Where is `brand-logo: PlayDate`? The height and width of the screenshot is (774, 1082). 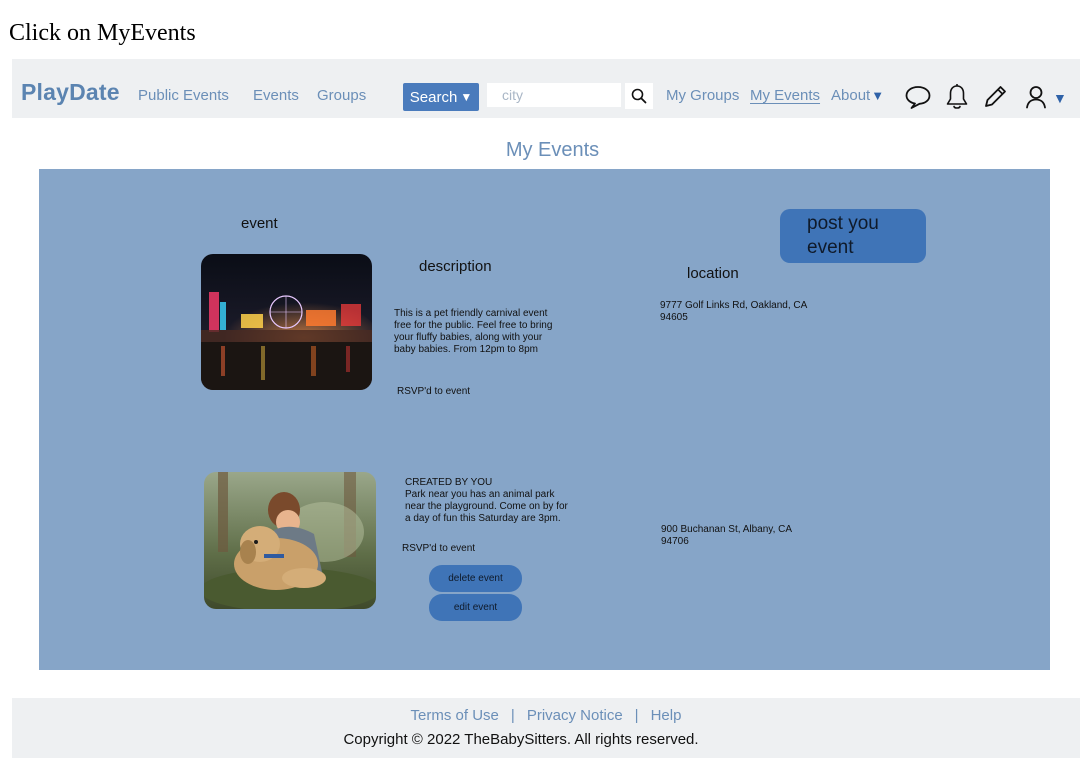
brand-logo: PlayDate is located at coordinates (70, 92).